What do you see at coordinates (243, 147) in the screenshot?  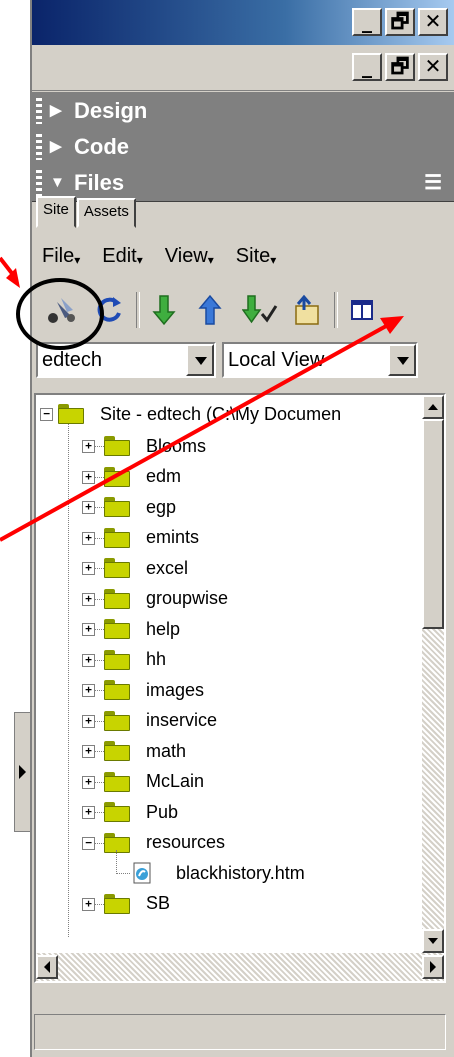 I see `panel-header-code: ▶ Code` at bounding box center [243, 147].